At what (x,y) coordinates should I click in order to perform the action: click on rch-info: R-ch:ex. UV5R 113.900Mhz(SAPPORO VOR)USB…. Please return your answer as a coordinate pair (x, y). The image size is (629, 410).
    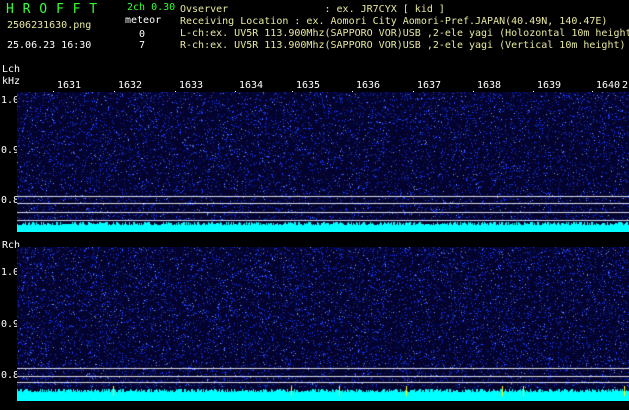
    Looking at the image, I should click on (403, 45).